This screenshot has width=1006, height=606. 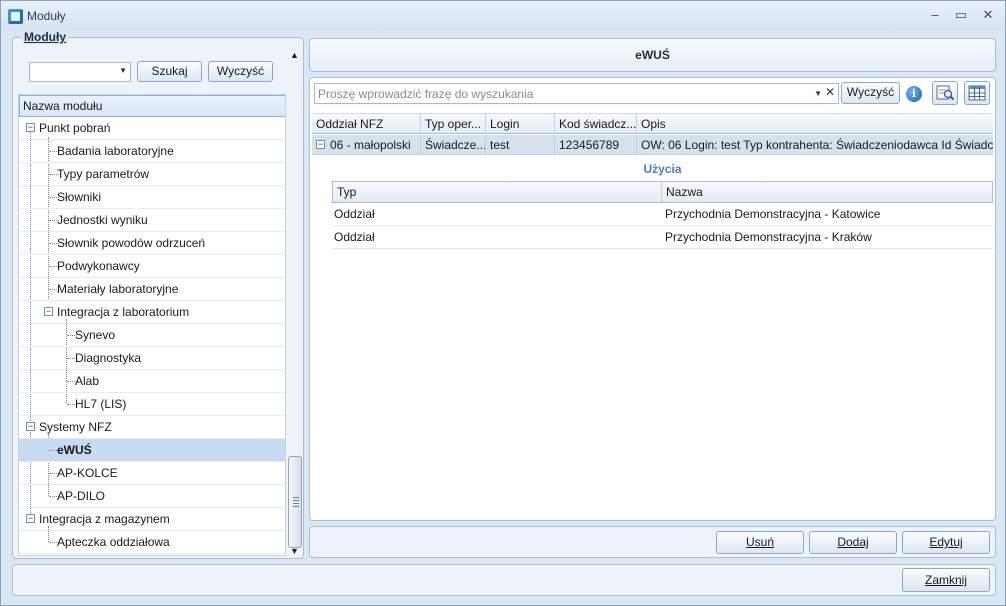 I want to click on tree-item-apteczka: Apteczka oddziałowa, so click(x=152, y=542).